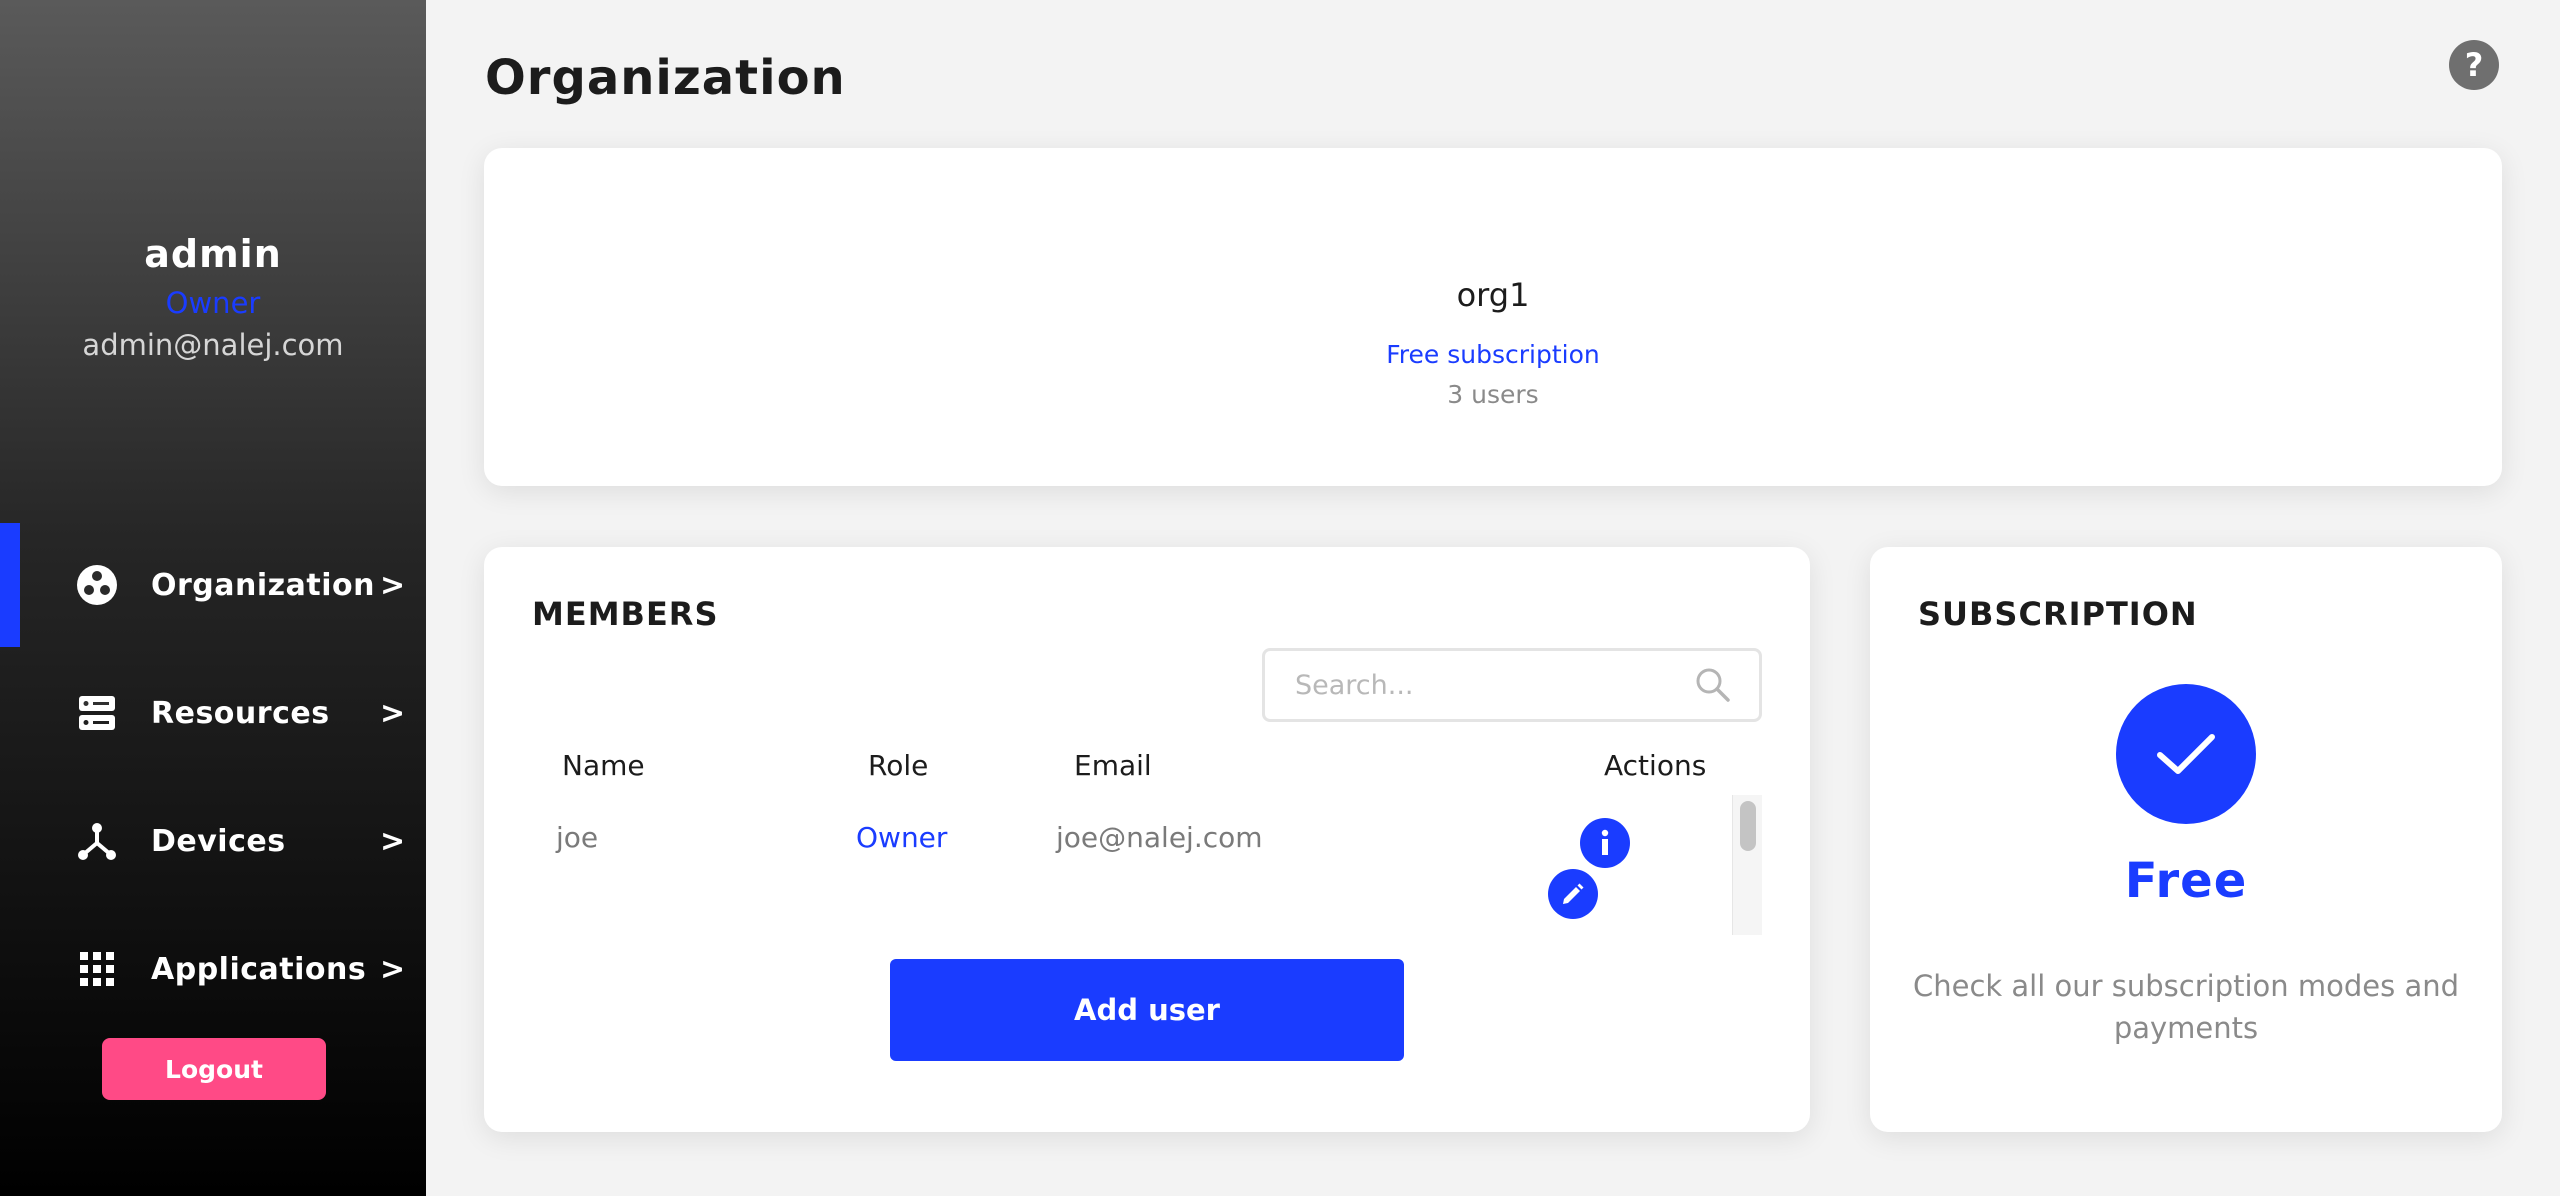  I want to click on search-box, so click(1512, 685).